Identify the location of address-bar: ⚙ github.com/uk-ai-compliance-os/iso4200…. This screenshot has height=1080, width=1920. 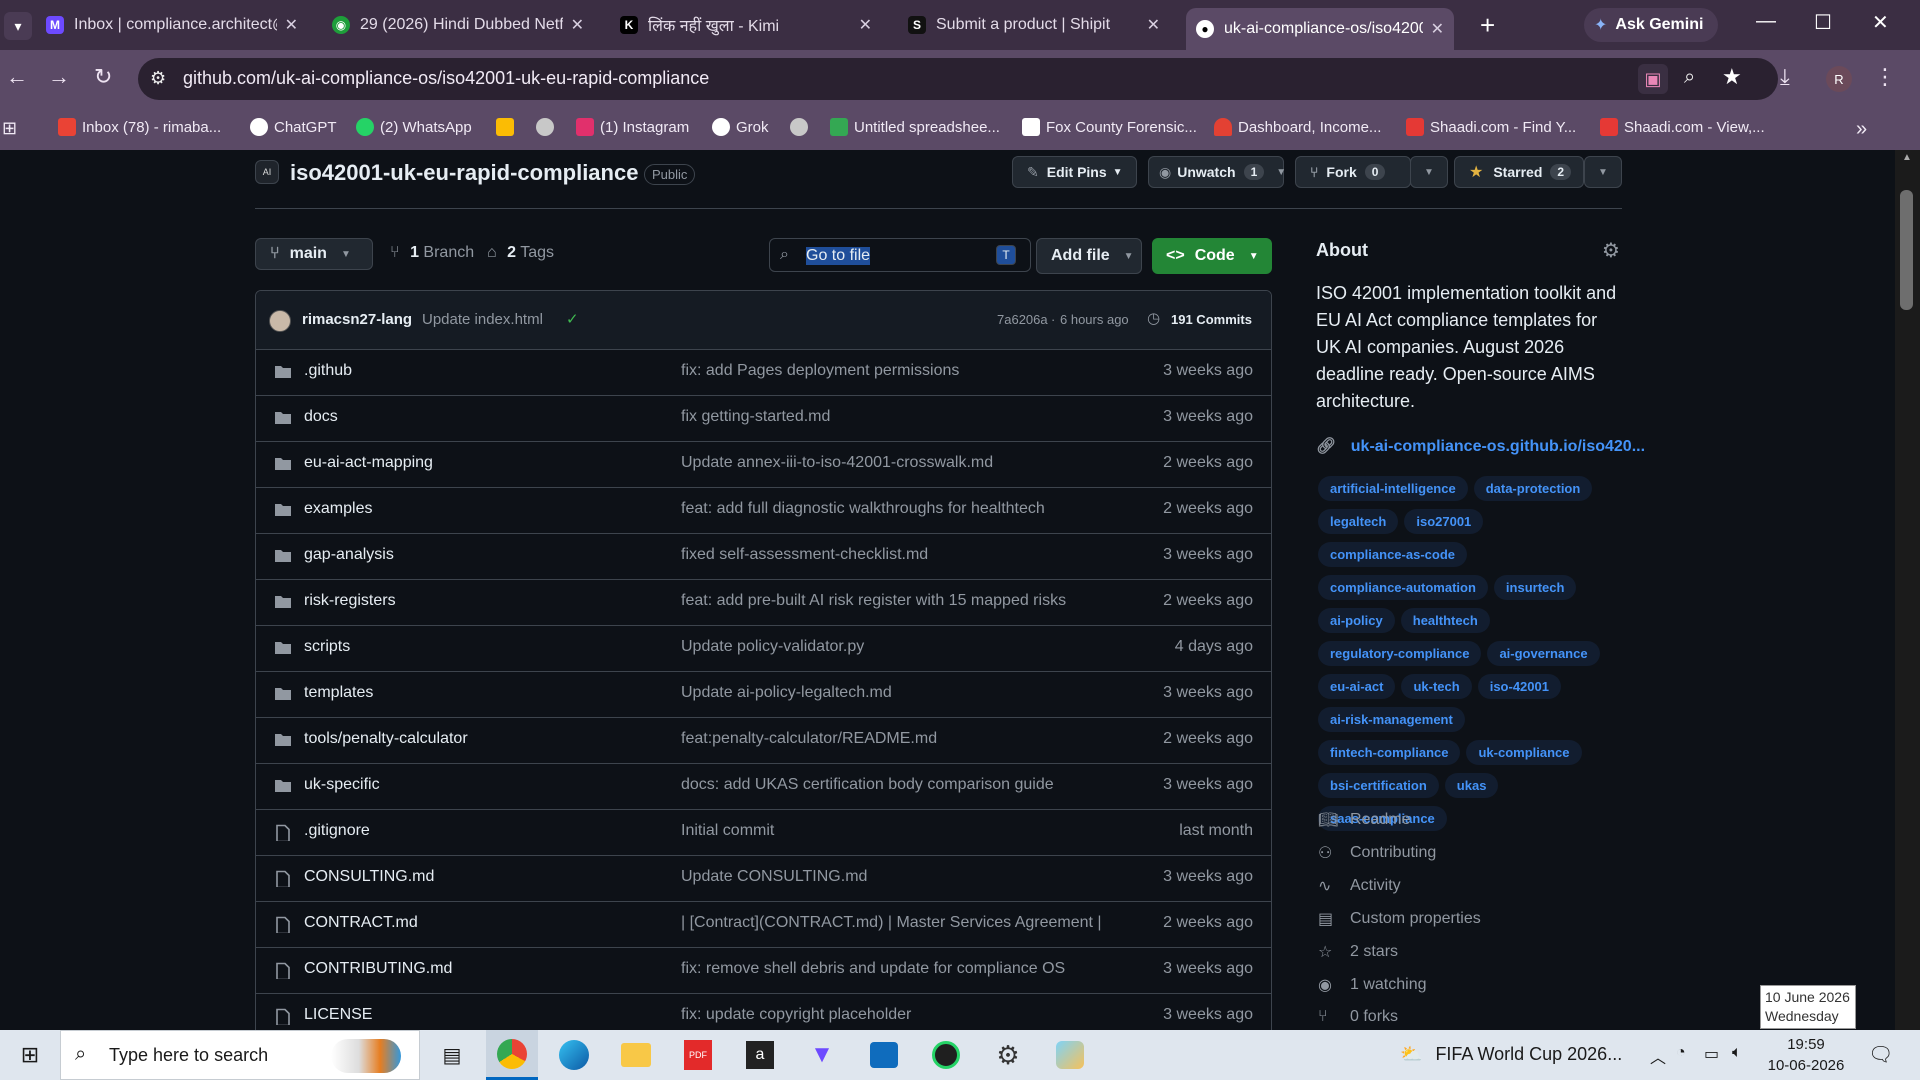
(958, 79).